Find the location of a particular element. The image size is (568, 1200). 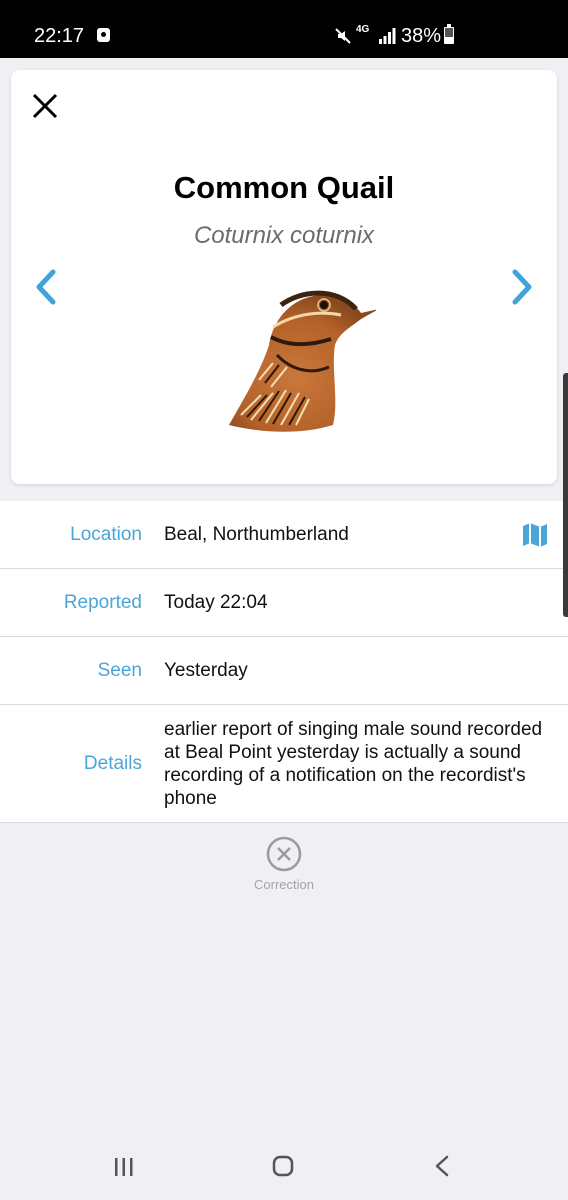

species-scientific-name: Coturnix coturnix is located at coordinates (284, 235).